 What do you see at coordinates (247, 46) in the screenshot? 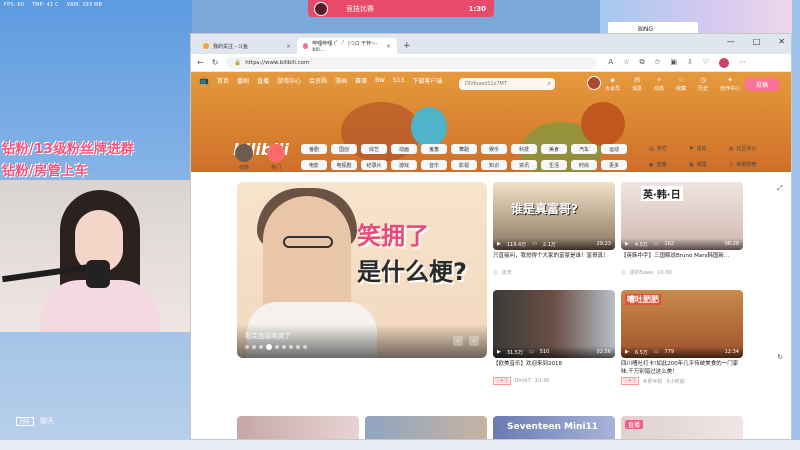
I see `tab-douyu: 我的关注 - 斗鱼 ×` at bounding box center [247, 46].